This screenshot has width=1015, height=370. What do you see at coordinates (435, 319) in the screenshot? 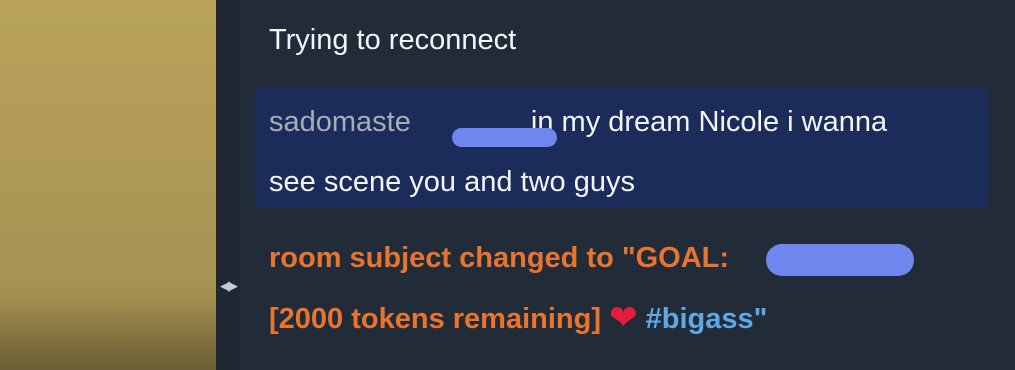
I see `notice-line2: [2000 tokens remaining]` at bounding box center [435, 319].